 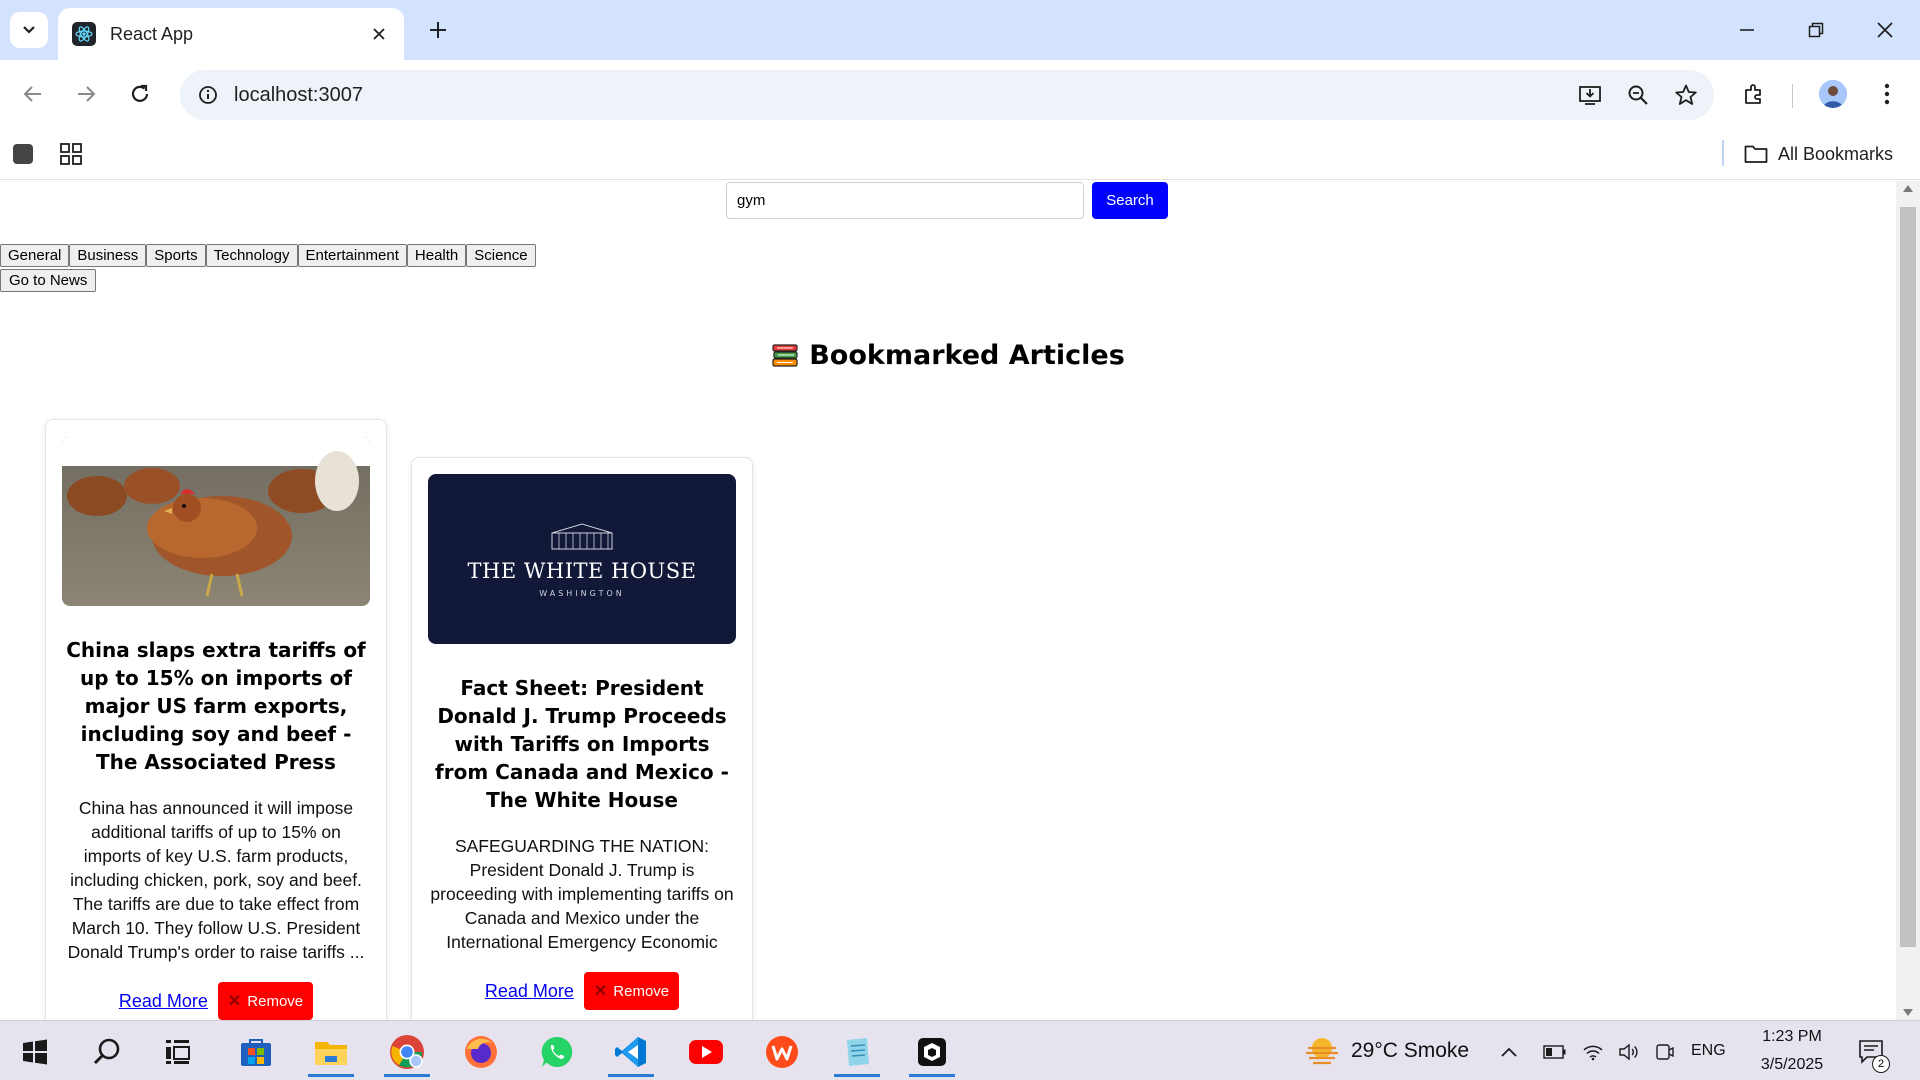 What do you see at coordinates (1908, 188) in the screenshot?
I see `scroll-up-arrow-icon` at bounding box center [1908, 188].